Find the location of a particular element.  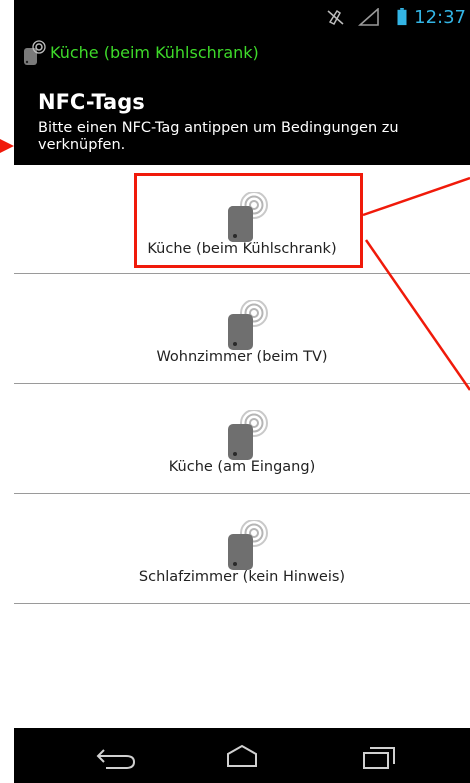

recent-apps-icon is located at coordinates (380, 756).